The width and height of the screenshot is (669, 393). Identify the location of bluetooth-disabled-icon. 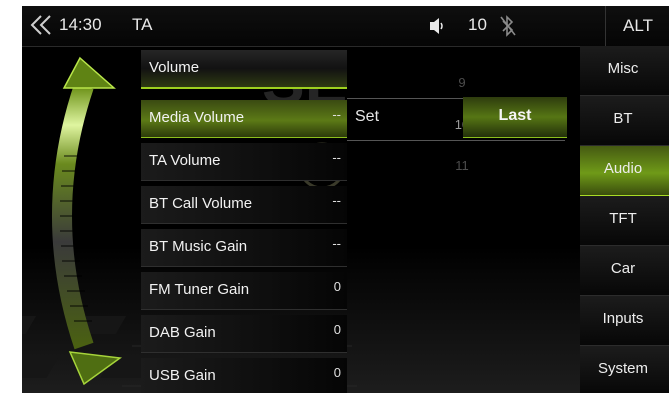
(508, 26).